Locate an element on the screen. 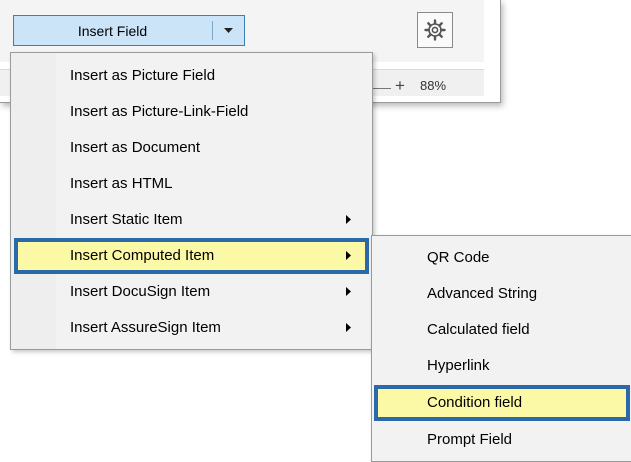 The height and width of the screenshot is (462, 631). settings-button is located at coordinates (435, 30).